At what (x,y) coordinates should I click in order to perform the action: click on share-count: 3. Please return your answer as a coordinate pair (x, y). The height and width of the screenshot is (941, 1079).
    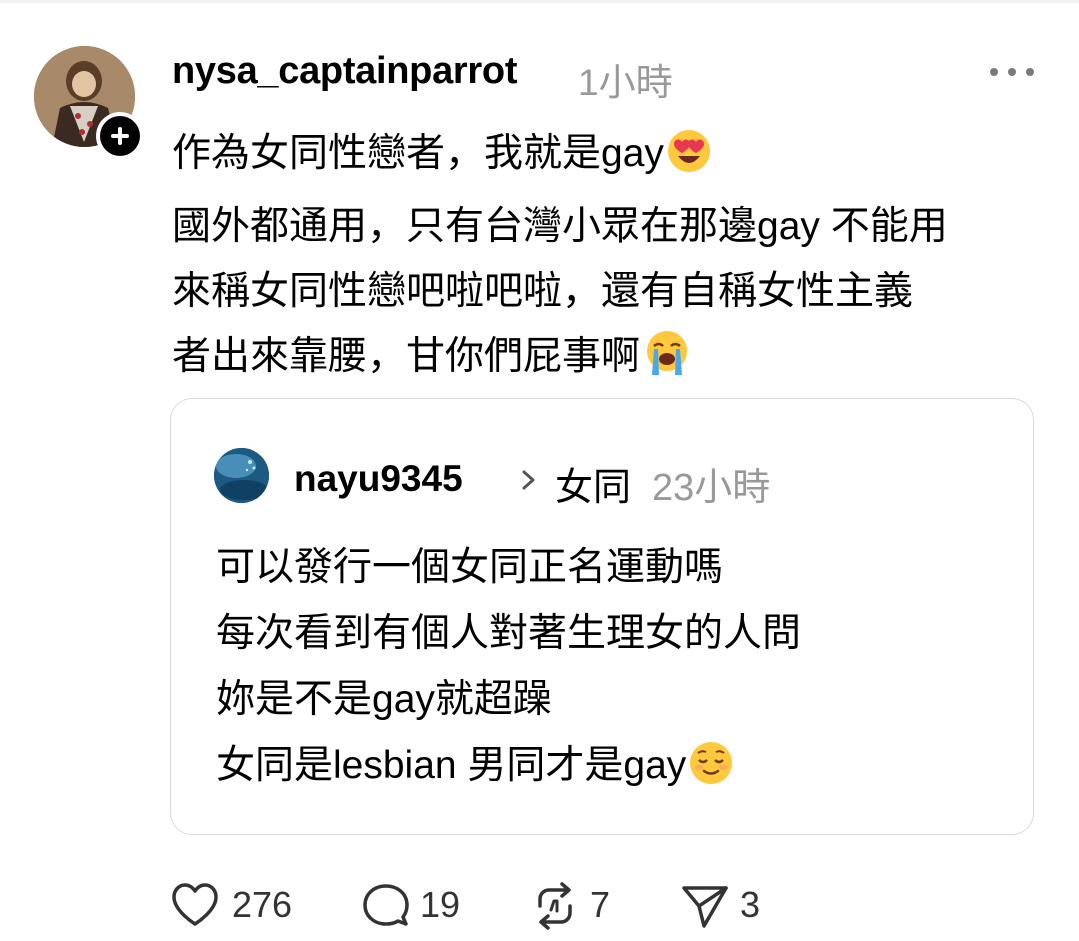
    Looking at the image, I should click on (750, 904).